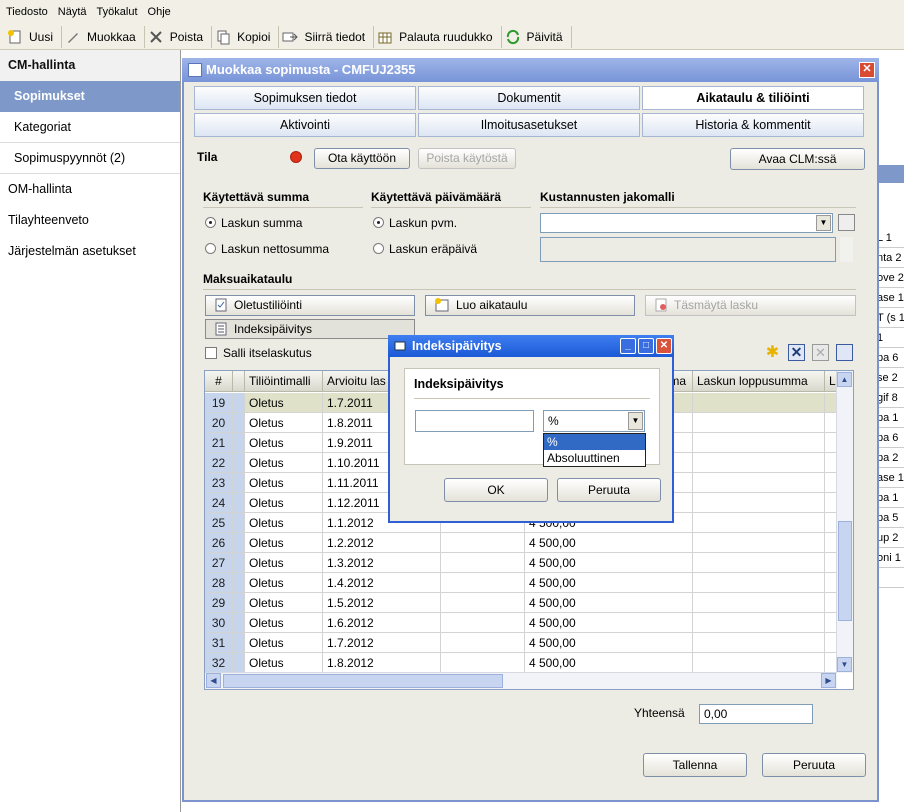 This screenshot has height=812, width=904. I want to click on create-schedule-button: Luo aikataulu, so click(530, 305).